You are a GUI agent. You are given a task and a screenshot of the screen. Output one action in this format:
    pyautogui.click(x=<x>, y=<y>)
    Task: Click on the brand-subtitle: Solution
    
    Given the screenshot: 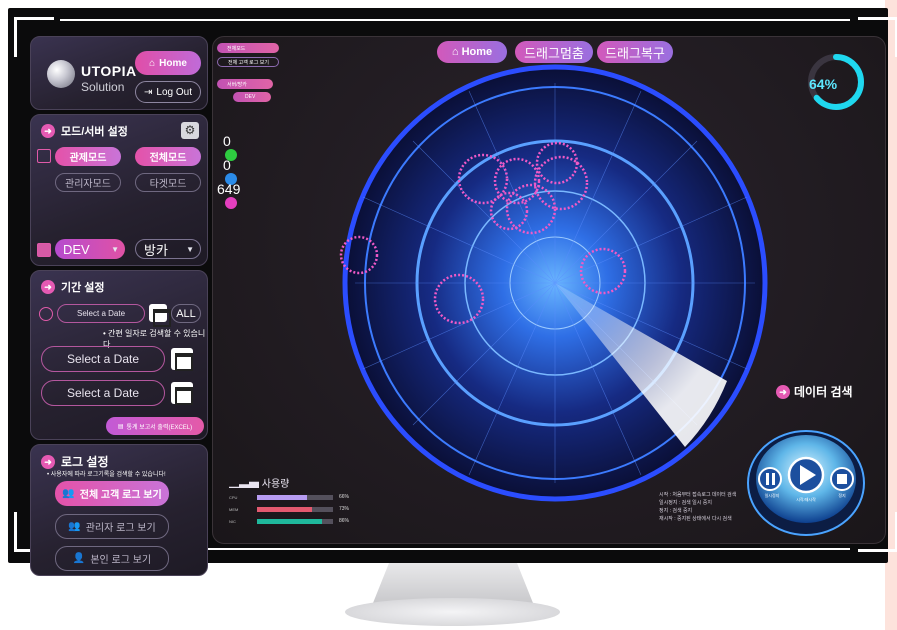 What is the action you would take?
    pyautogui.click(x=103, y=87)
    